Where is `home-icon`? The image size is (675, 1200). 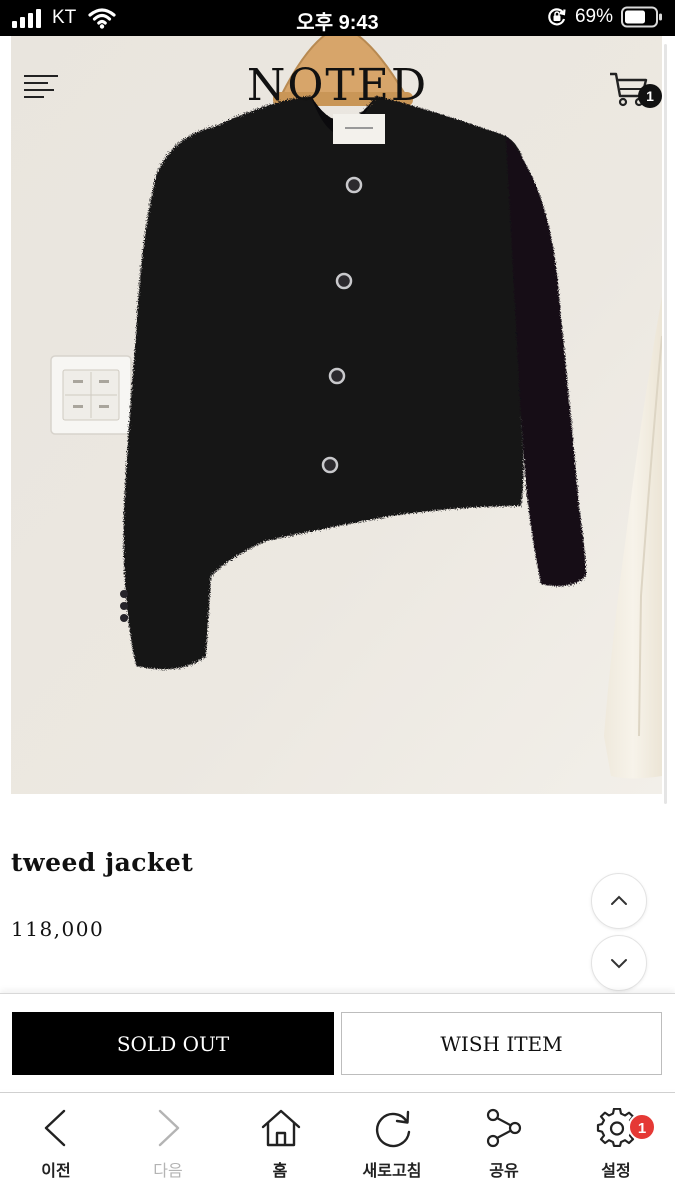
home-icon is located at coordinates (281, 1128).